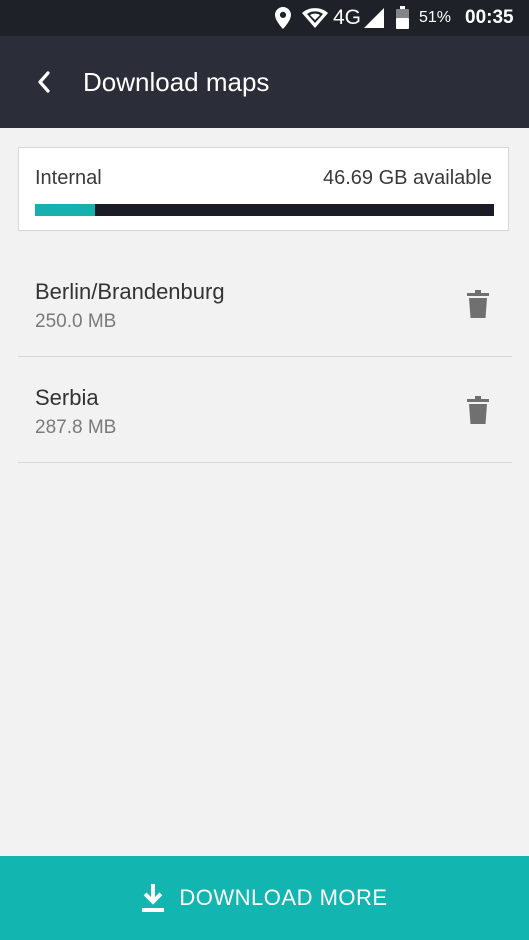 The height and width of the screenshot is (940, 529). What do you see at coordinates (264, 210) in the screenshot?
I see `storage-usage-bar` at bounding box center [264, 210].